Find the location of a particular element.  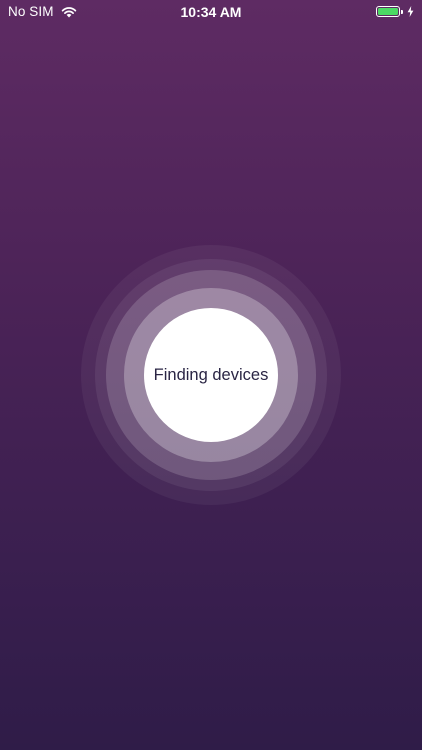

charging-icon is located at coordinates (410, 11).